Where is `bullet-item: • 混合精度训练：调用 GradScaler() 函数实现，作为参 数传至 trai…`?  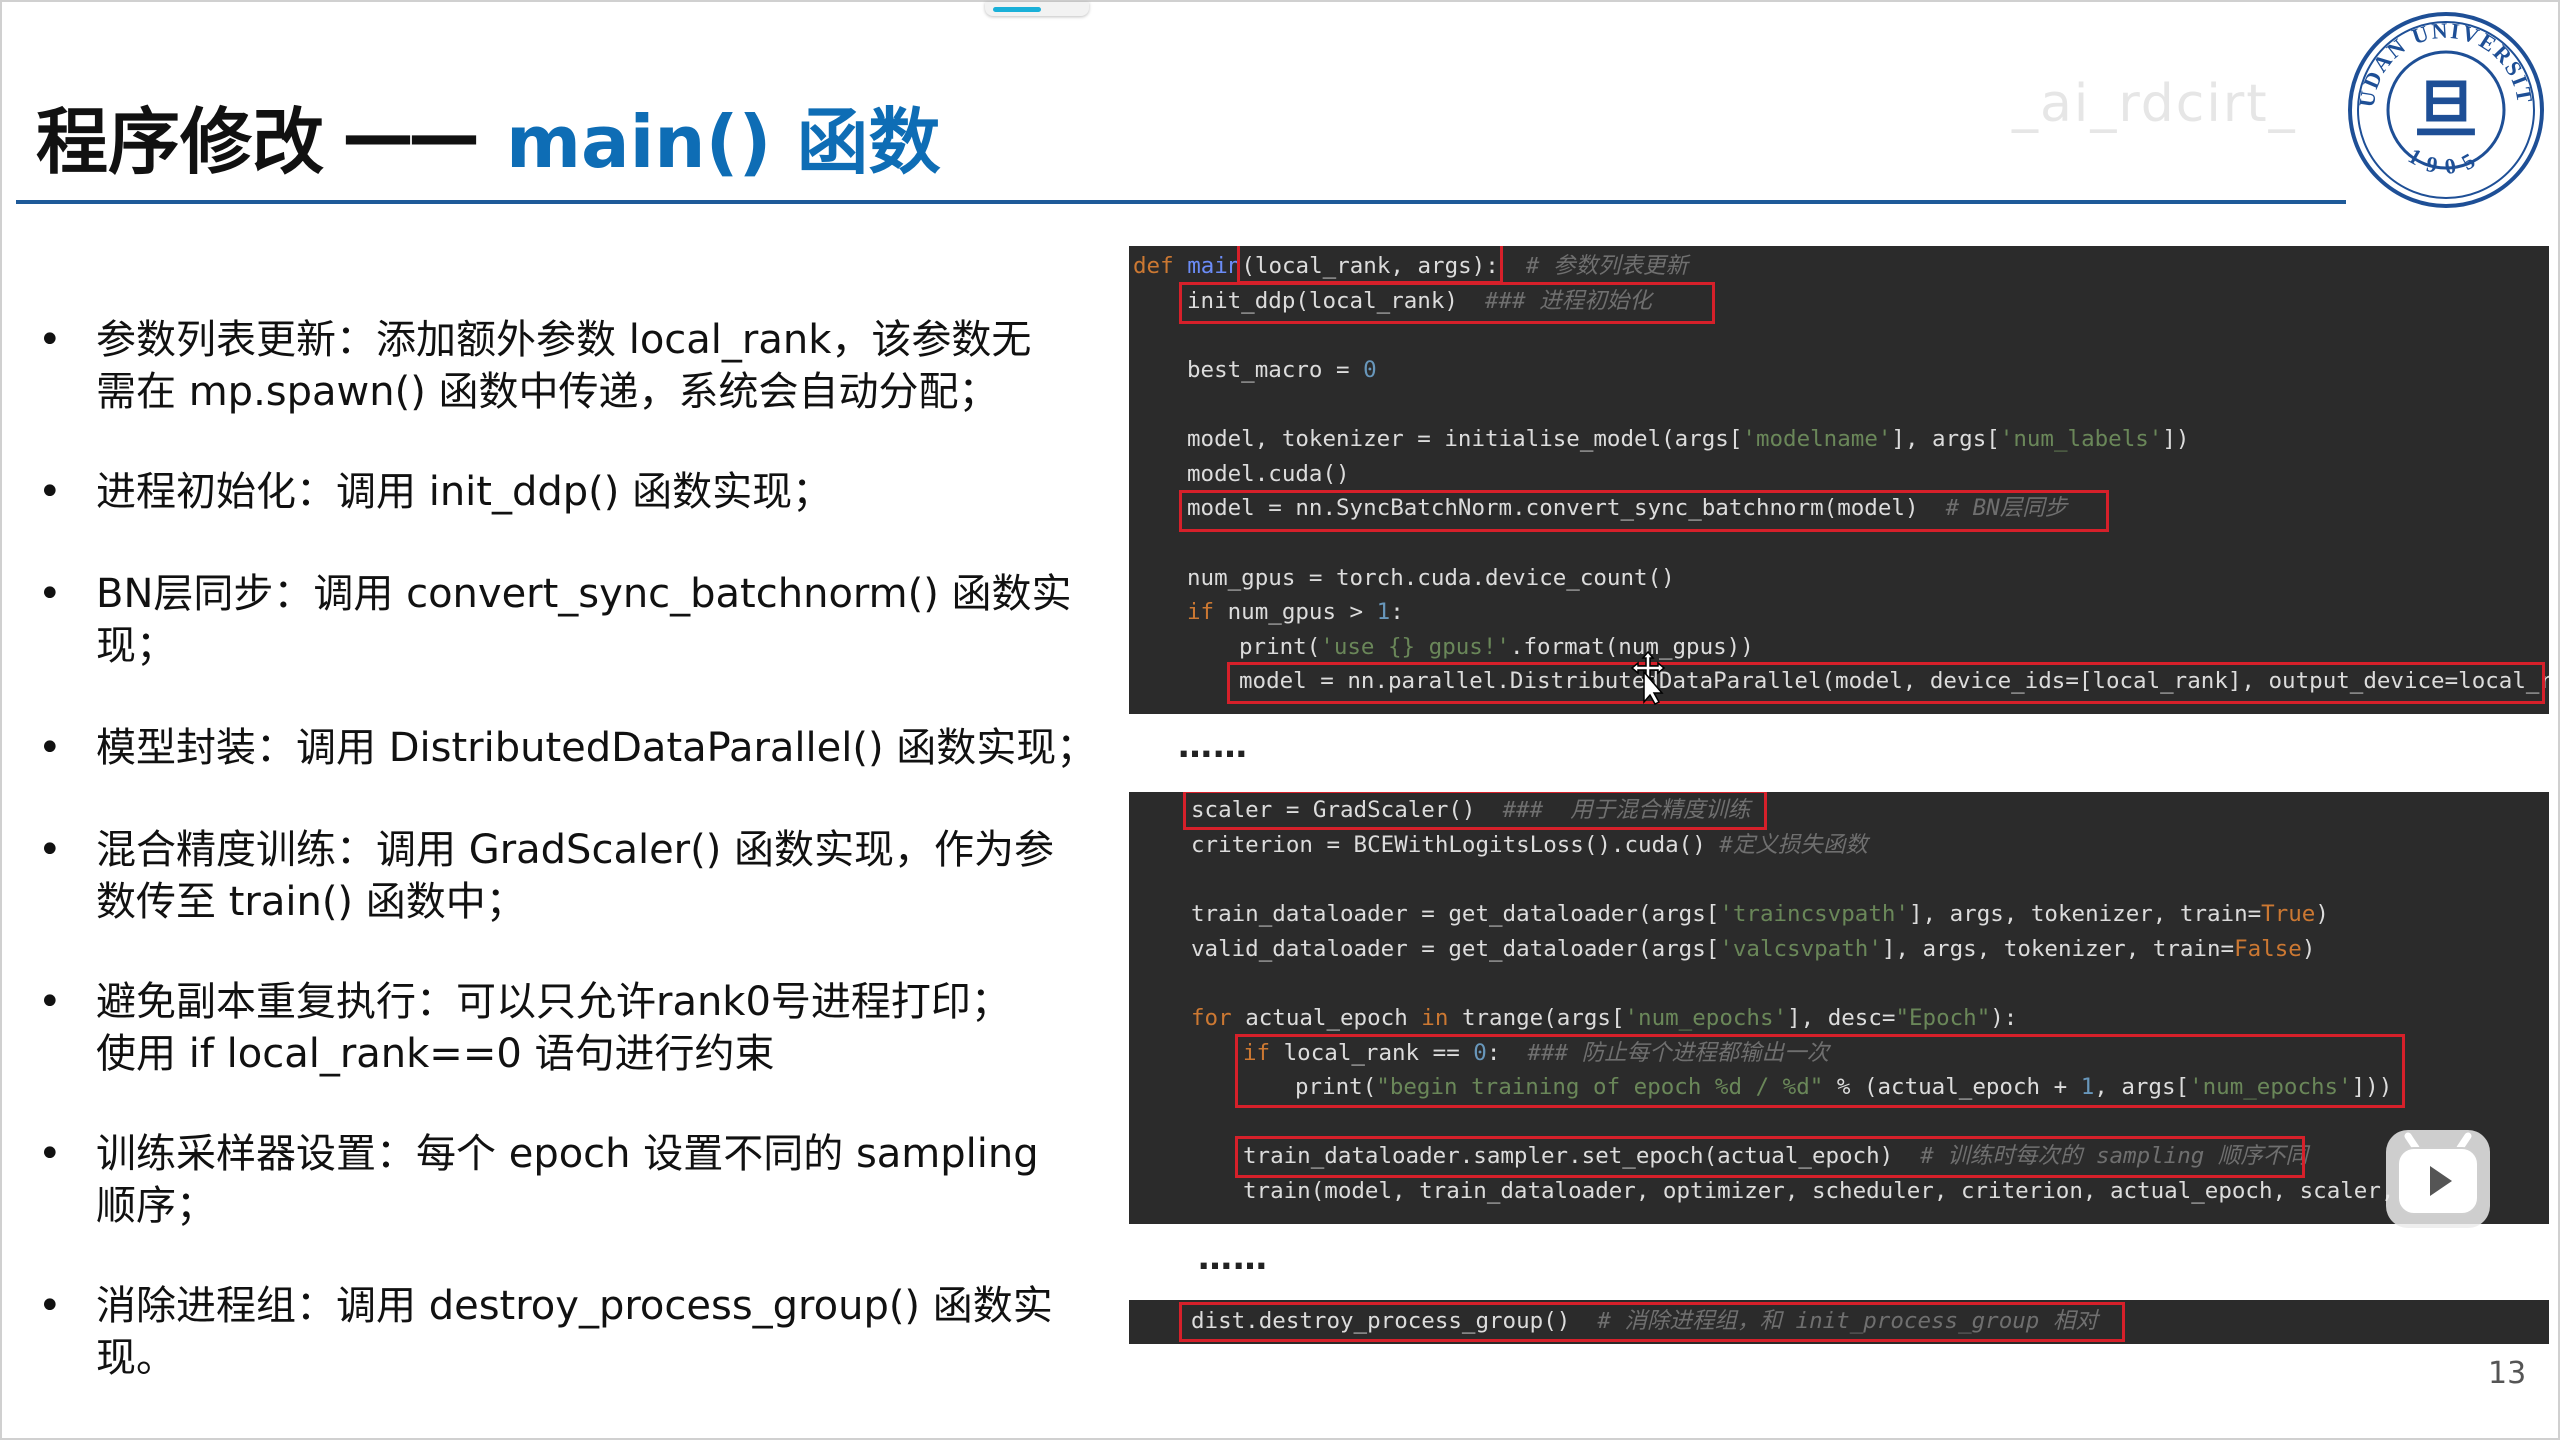 bullet-item: • 混合精度训练：调用 GradScaler() 函数实现，作为参 数传至 trai… is located at coordinates (567, 876).